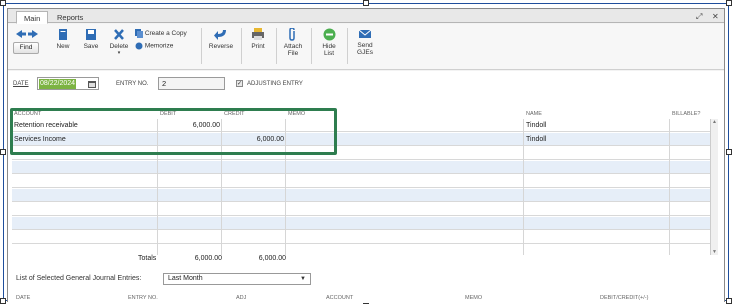 This screenshot has width=732, height=304. Describe the element at coordinates (714, 252) in the screenshot. I see `scroll-down-icon: ▼` at that location.